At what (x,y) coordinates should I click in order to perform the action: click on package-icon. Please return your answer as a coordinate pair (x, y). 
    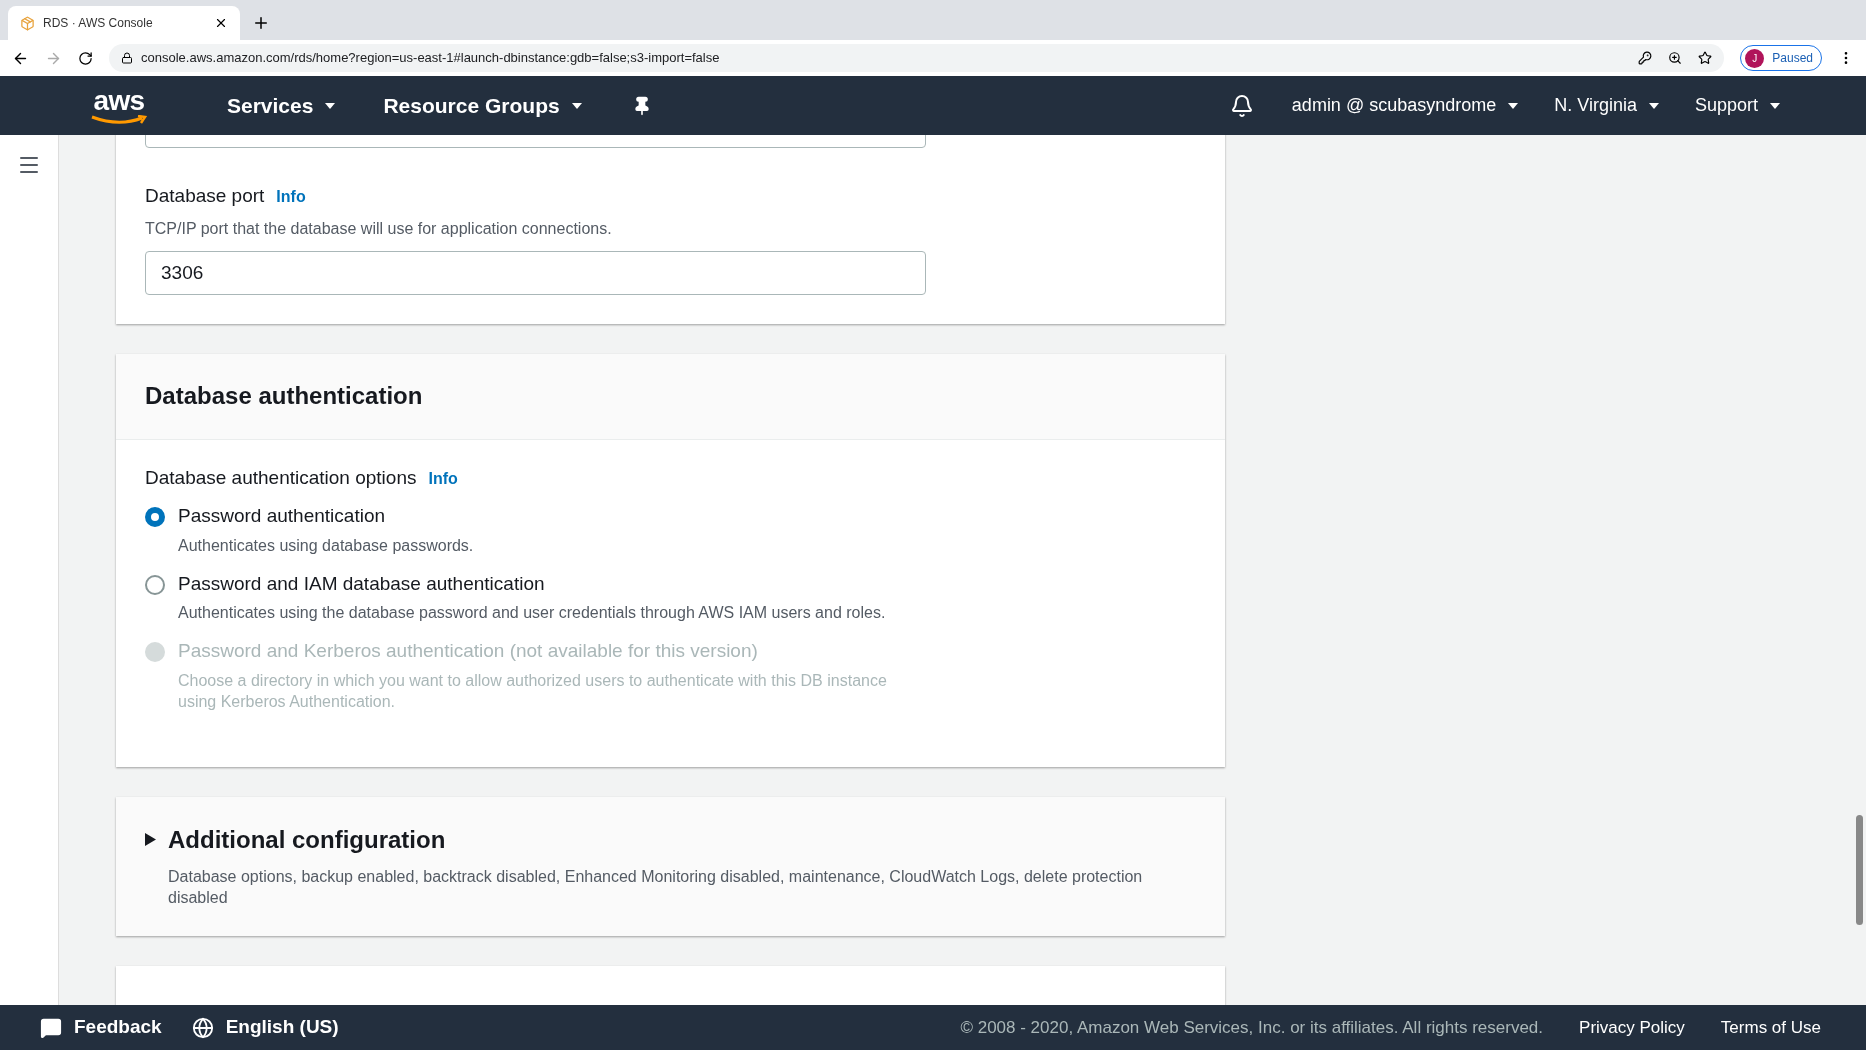
    Looking at the image, I should click on (27, 23).